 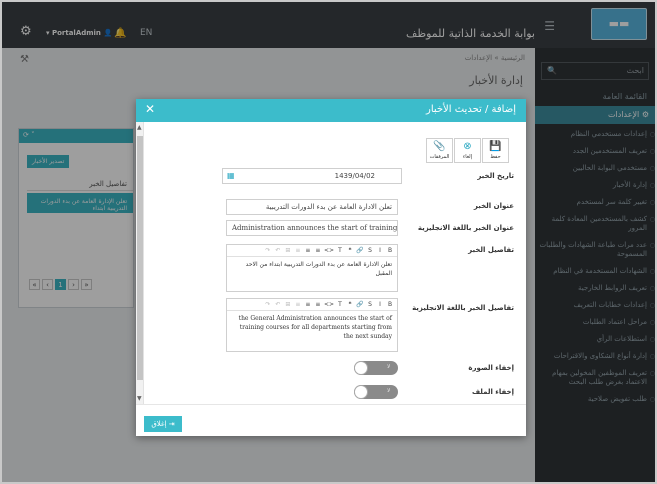 I want to click on attachments-button: 📎 المرفقات, so click(x=439, y=150).